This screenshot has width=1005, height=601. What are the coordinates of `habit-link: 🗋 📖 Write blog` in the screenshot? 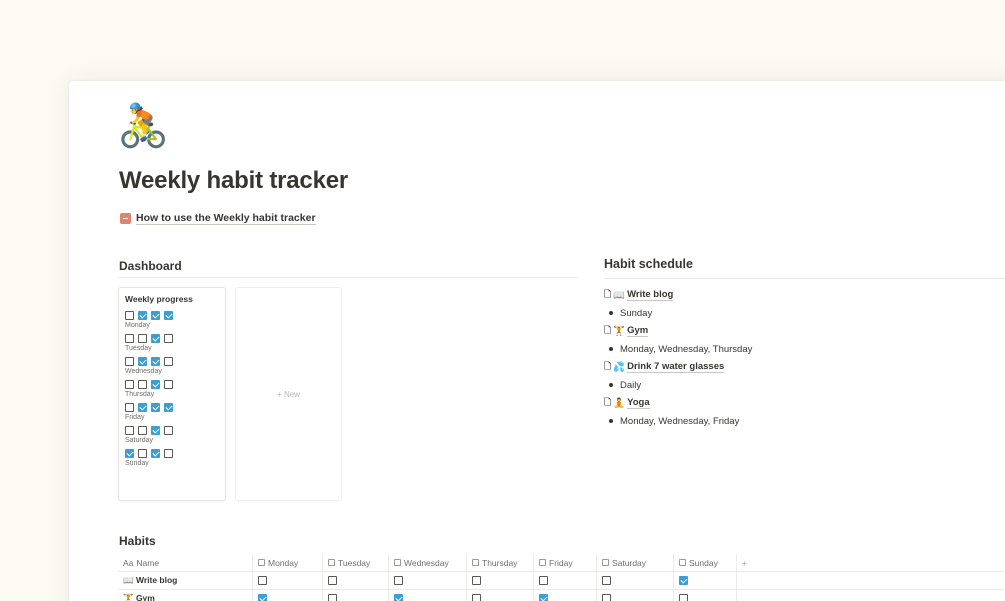 It's located at (639, 295).